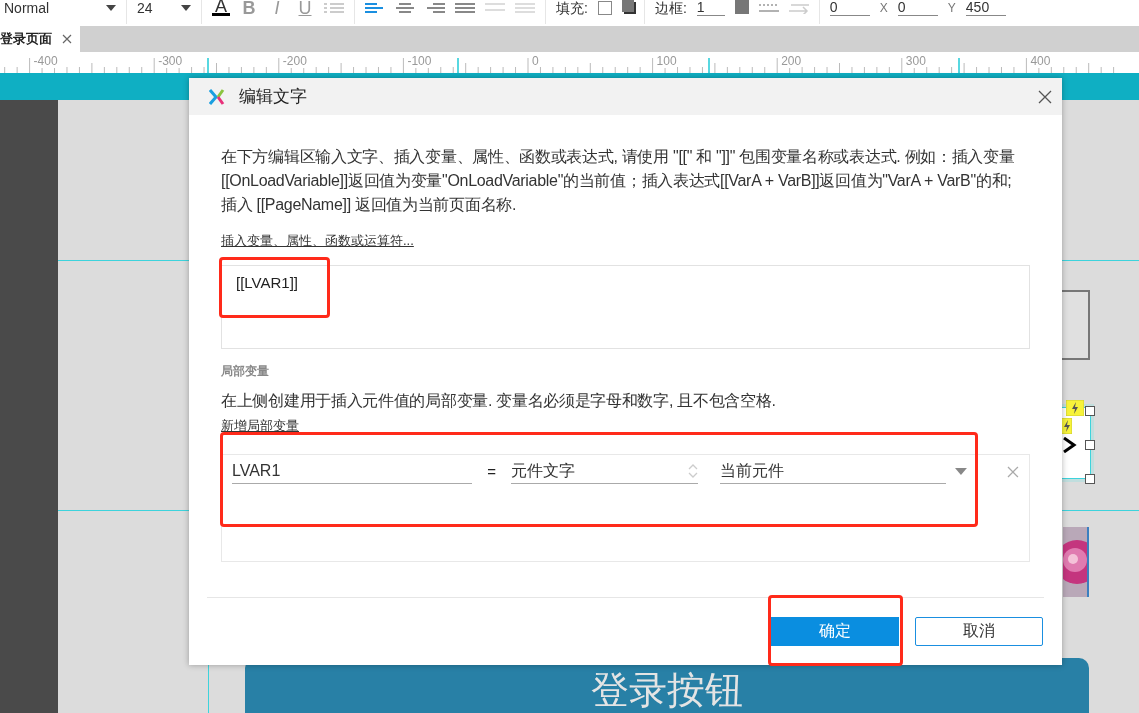 The image size is (1139, 713). I want to click on dialog-title: 编辑文字, so click(273, 97).